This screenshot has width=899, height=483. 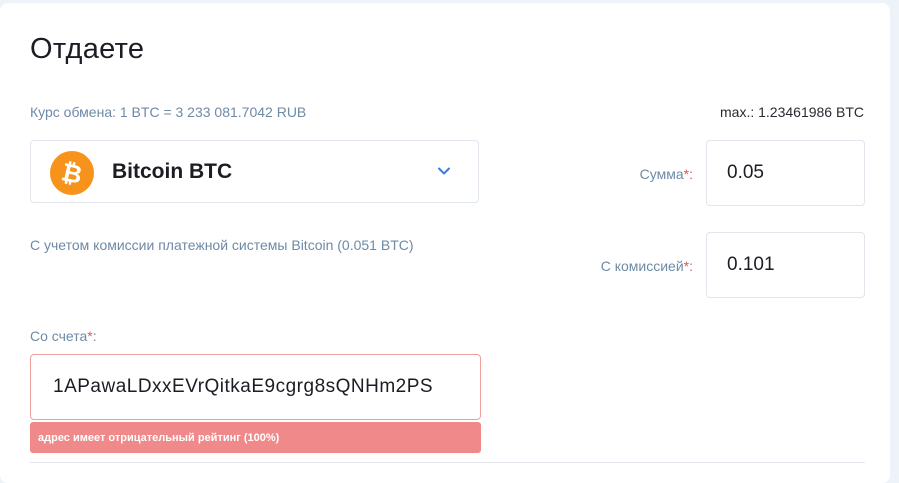 What do you see at coordinates (172, 171) in the screenshot?
I see `currency-name: Bitcoin BTC` at bounding box center [172, 171].